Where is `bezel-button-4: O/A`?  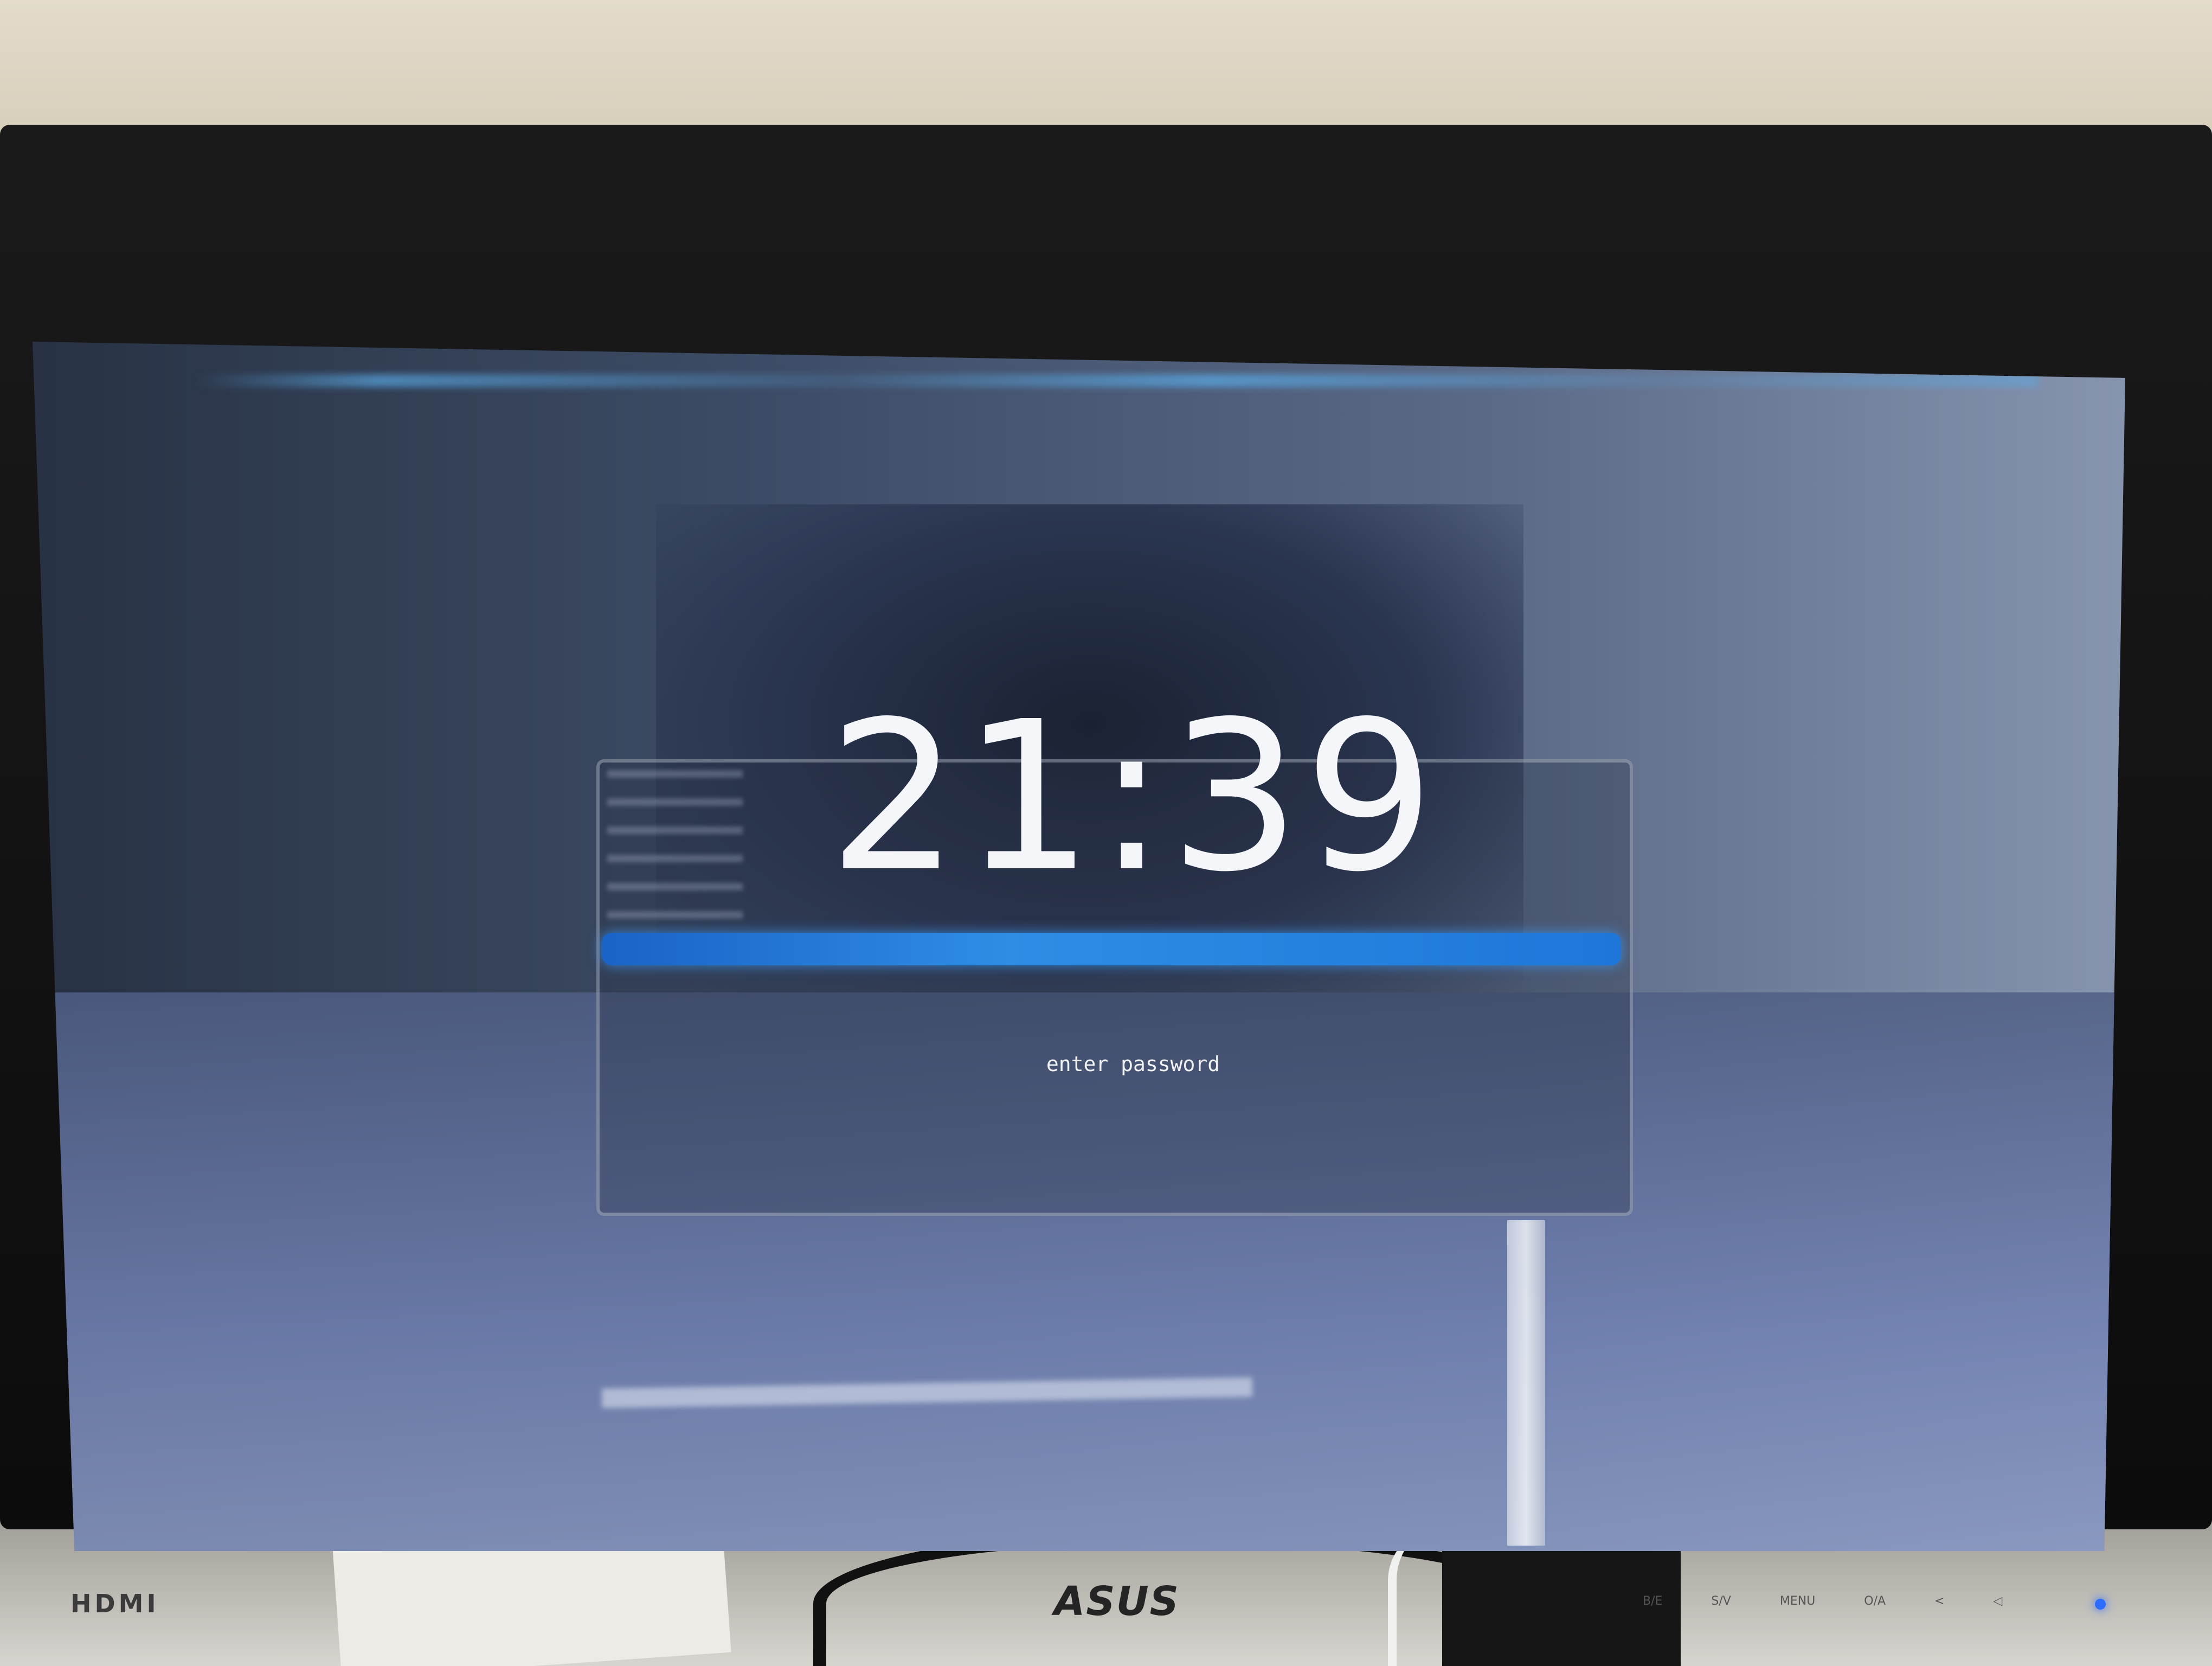 bezel-button-4: O/A is located at coordinates (1875, 1601).